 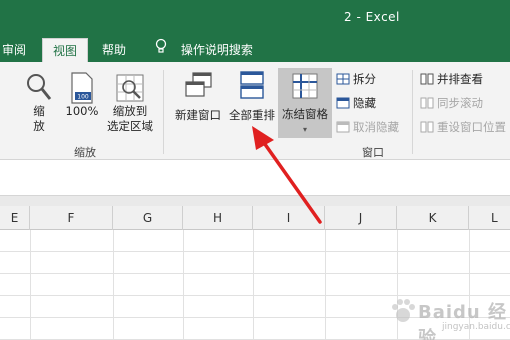 I want to click on annotation-arrow, so click(x=287, y=175).